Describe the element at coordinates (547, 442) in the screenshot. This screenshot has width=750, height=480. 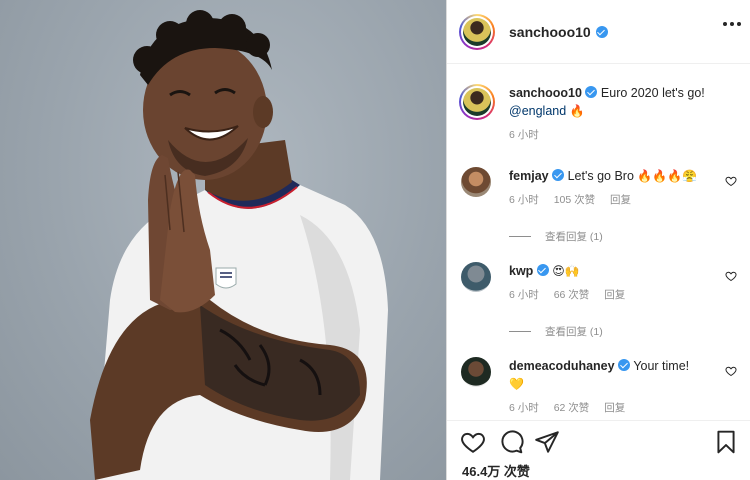
I see `share-send-icon` at that location.